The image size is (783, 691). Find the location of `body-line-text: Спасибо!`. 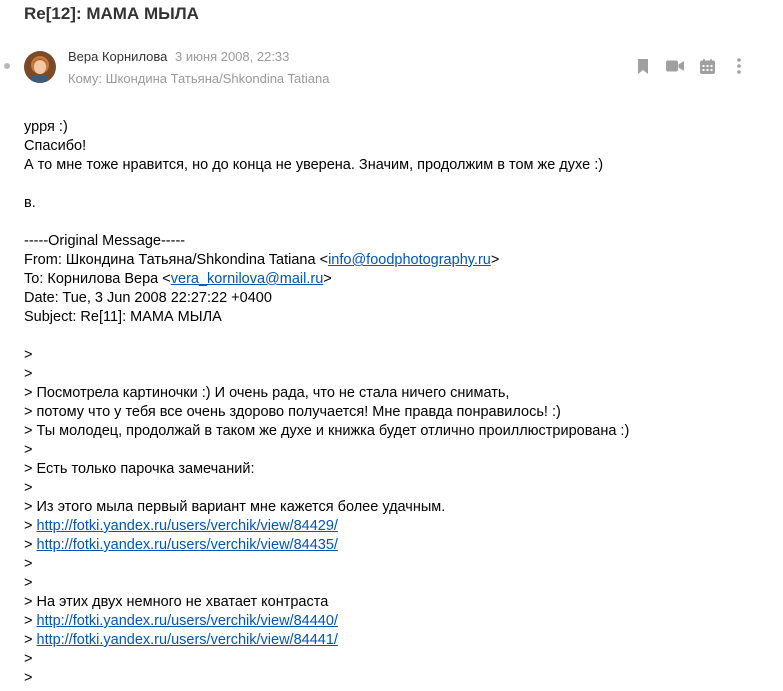

body-line-text: Спасибо! is located at coordinates (55, 146).